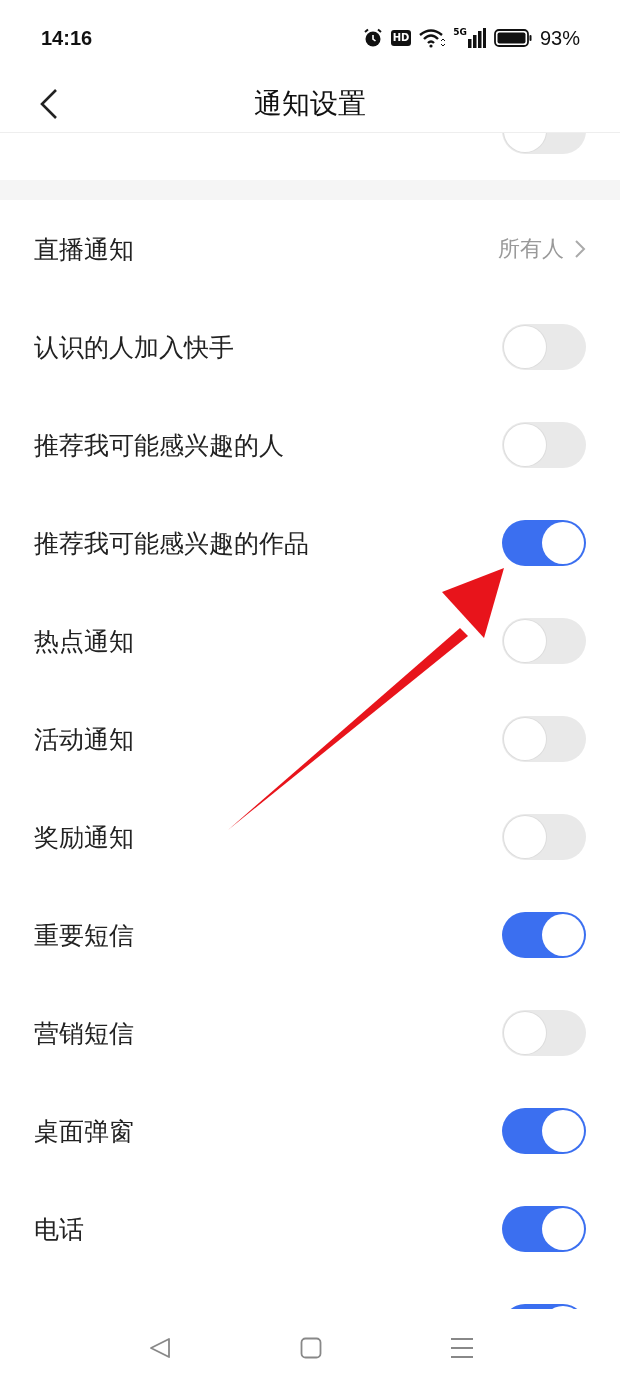 The width and height of the screenshot is (620, 1386). What do you see at coordinates (59, 1229) in the screenshot?
I see `setting-label: 电话` at bounding box center [59, 1229].